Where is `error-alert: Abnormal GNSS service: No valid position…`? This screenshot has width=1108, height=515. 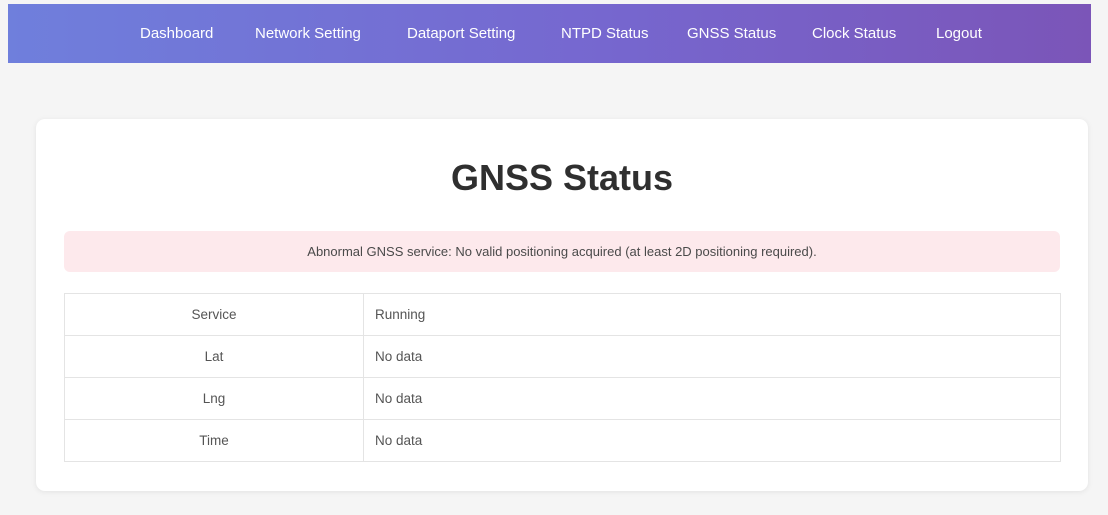 error-alert: Abnormal GNSS service: No valid position… is located at coordinates (562, 251).